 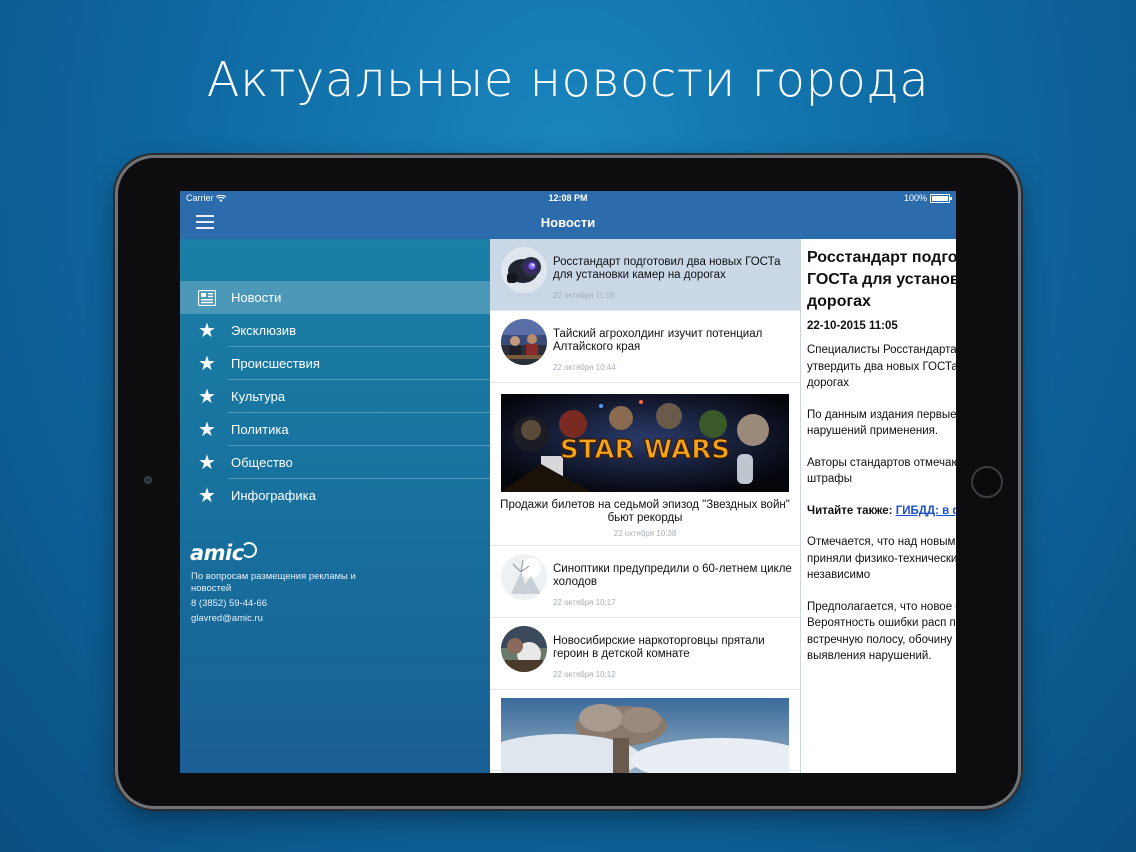 I want to click on amic-logo: amic, so click(x=223, y=553).